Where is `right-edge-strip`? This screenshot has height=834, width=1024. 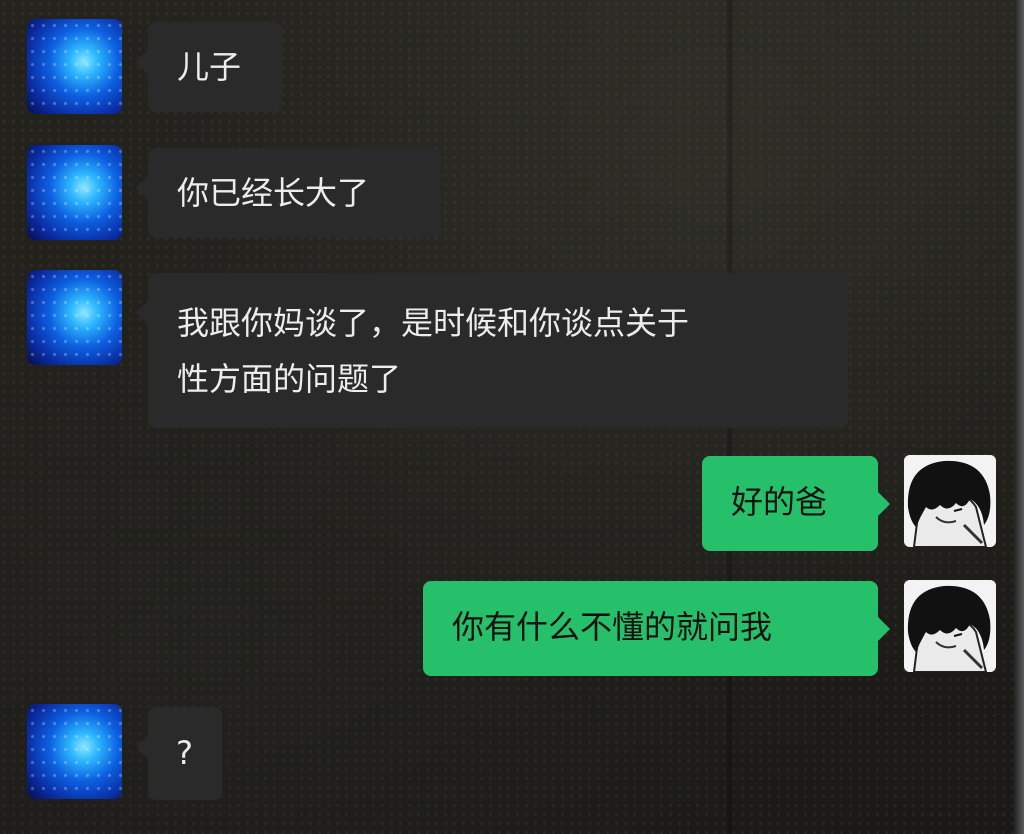
right-edge-strip is located at coordinates (1019, 417).